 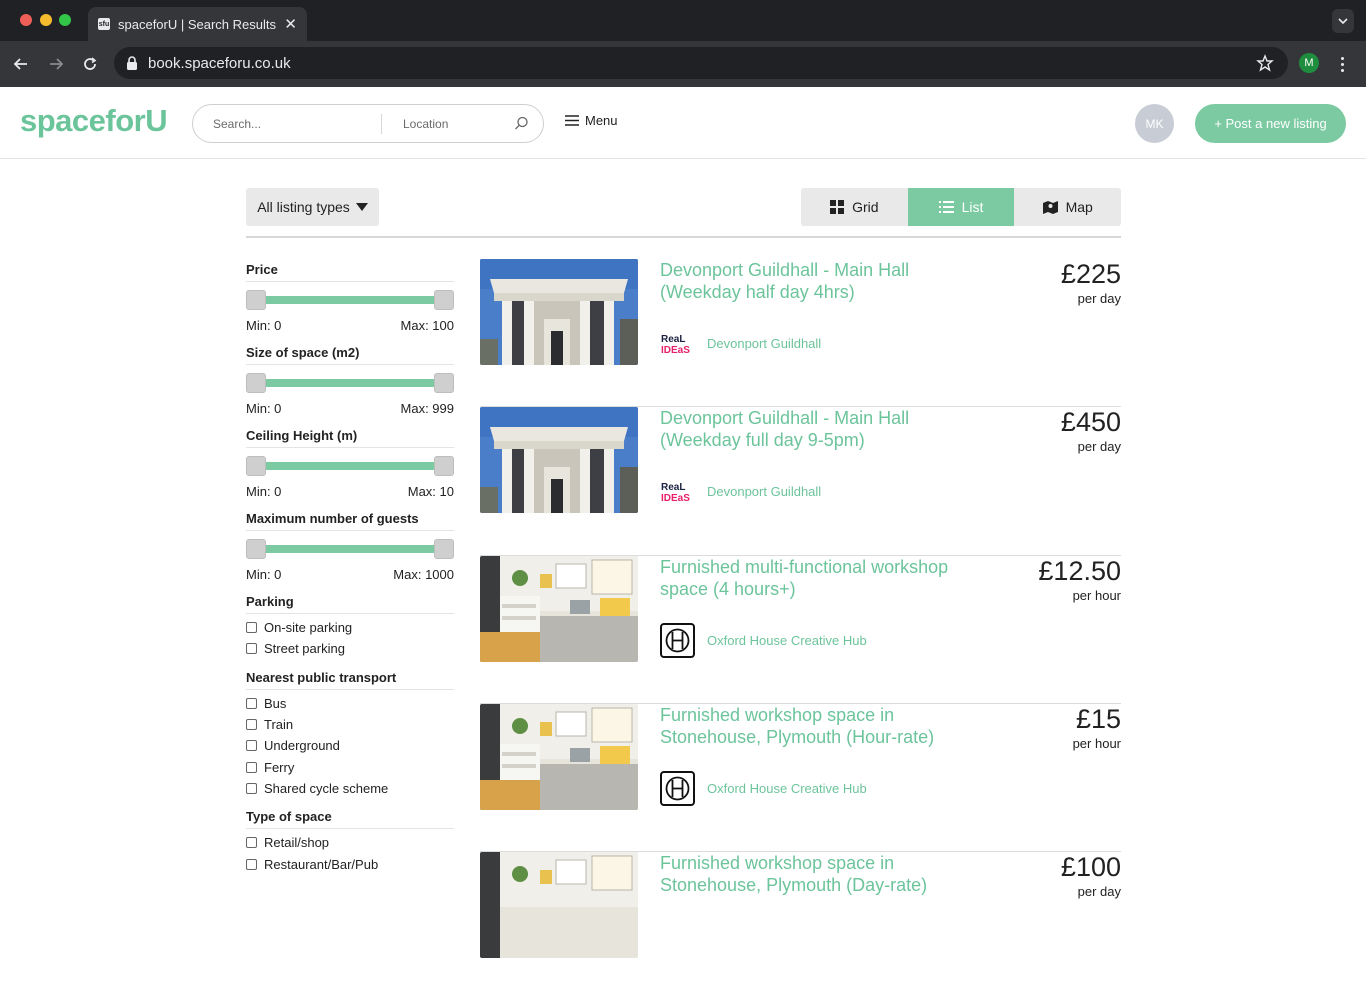 I want to click on list-icon, so click(x=946, y=207).